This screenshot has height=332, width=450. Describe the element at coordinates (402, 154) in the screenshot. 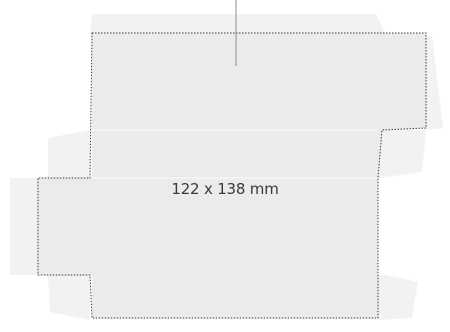

I see `right-side-flap-lower` at that location.